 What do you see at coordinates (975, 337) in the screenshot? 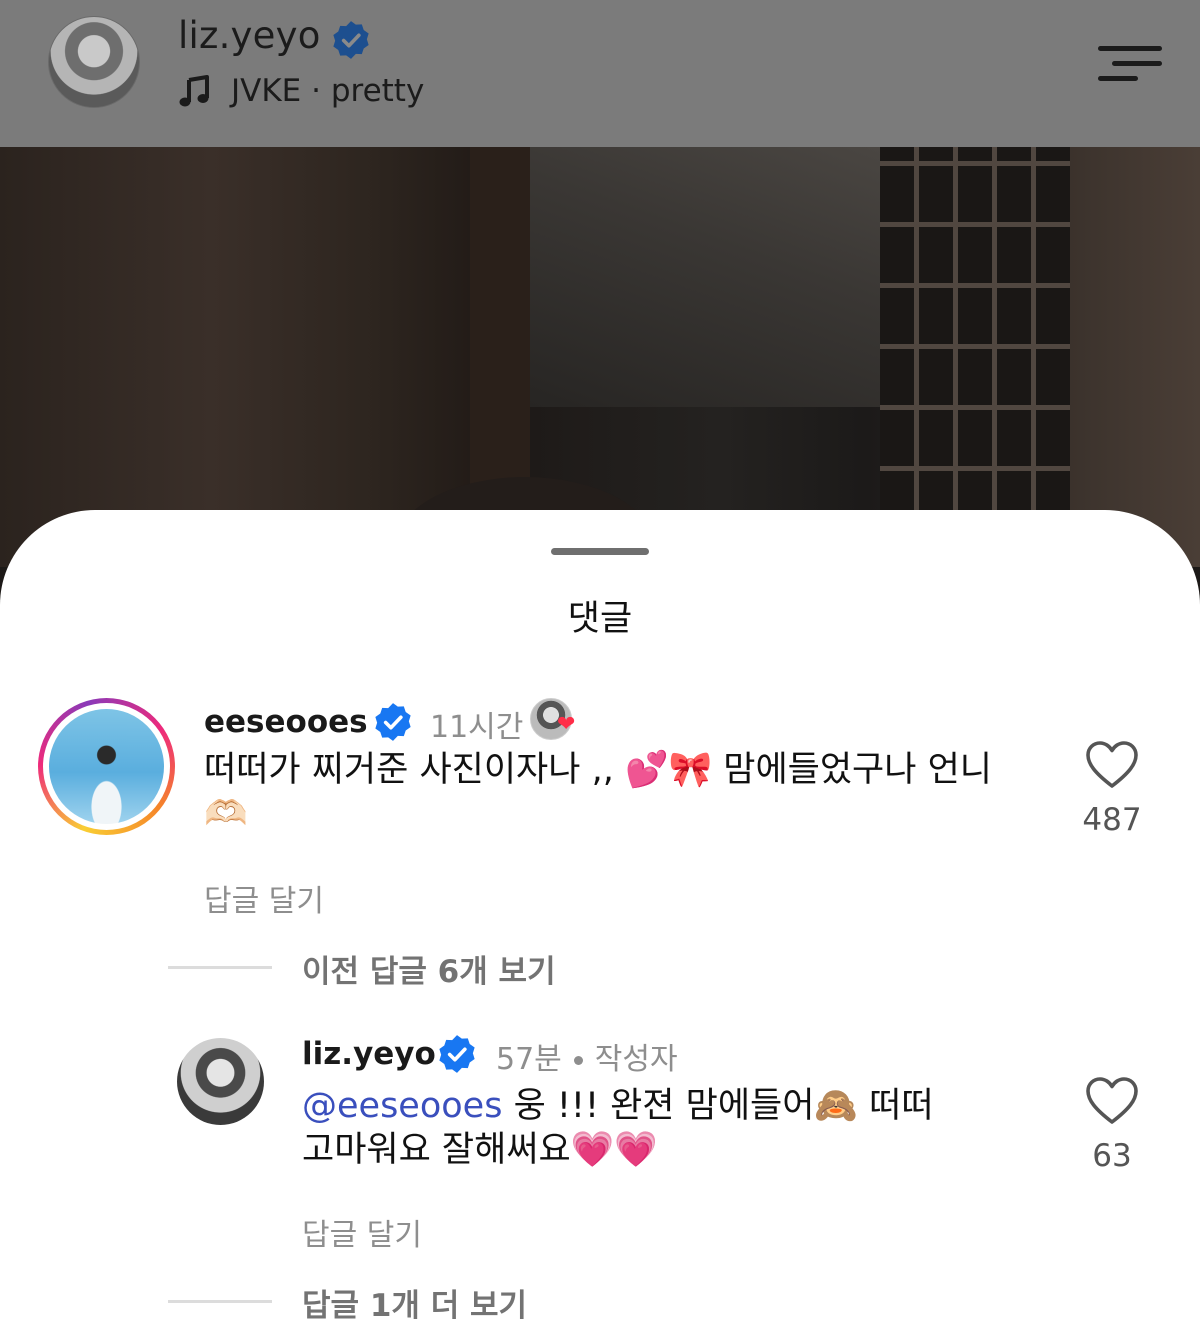
I see `photo-window-lattice` at bounding box center [975, 337].